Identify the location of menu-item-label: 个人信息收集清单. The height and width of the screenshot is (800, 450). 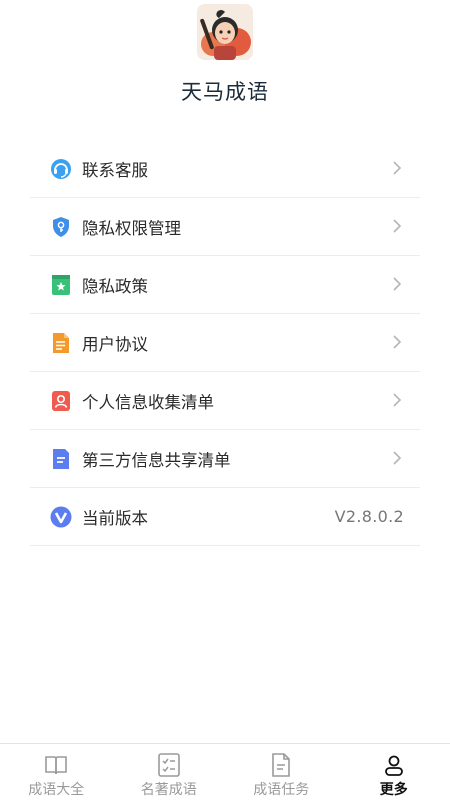
(148, 402).